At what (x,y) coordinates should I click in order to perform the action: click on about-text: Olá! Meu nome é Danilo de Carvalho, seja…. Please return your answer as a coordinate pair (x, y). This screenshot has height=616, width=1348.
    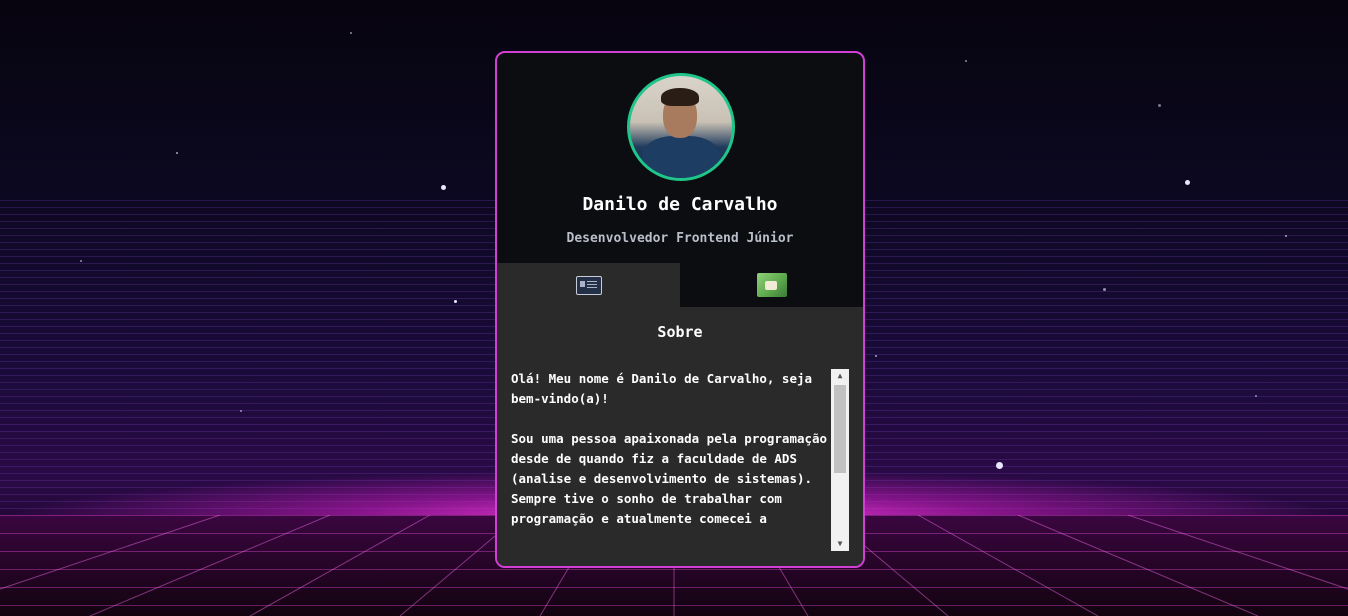
    Looking at the image, I should click on (671, 460).